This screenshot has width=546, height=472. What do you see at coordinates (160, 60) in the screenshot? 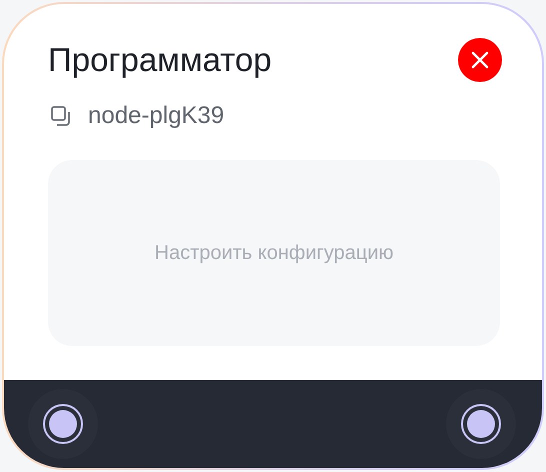
I see `node-title: Программатор` at bounding box center [160, 60].